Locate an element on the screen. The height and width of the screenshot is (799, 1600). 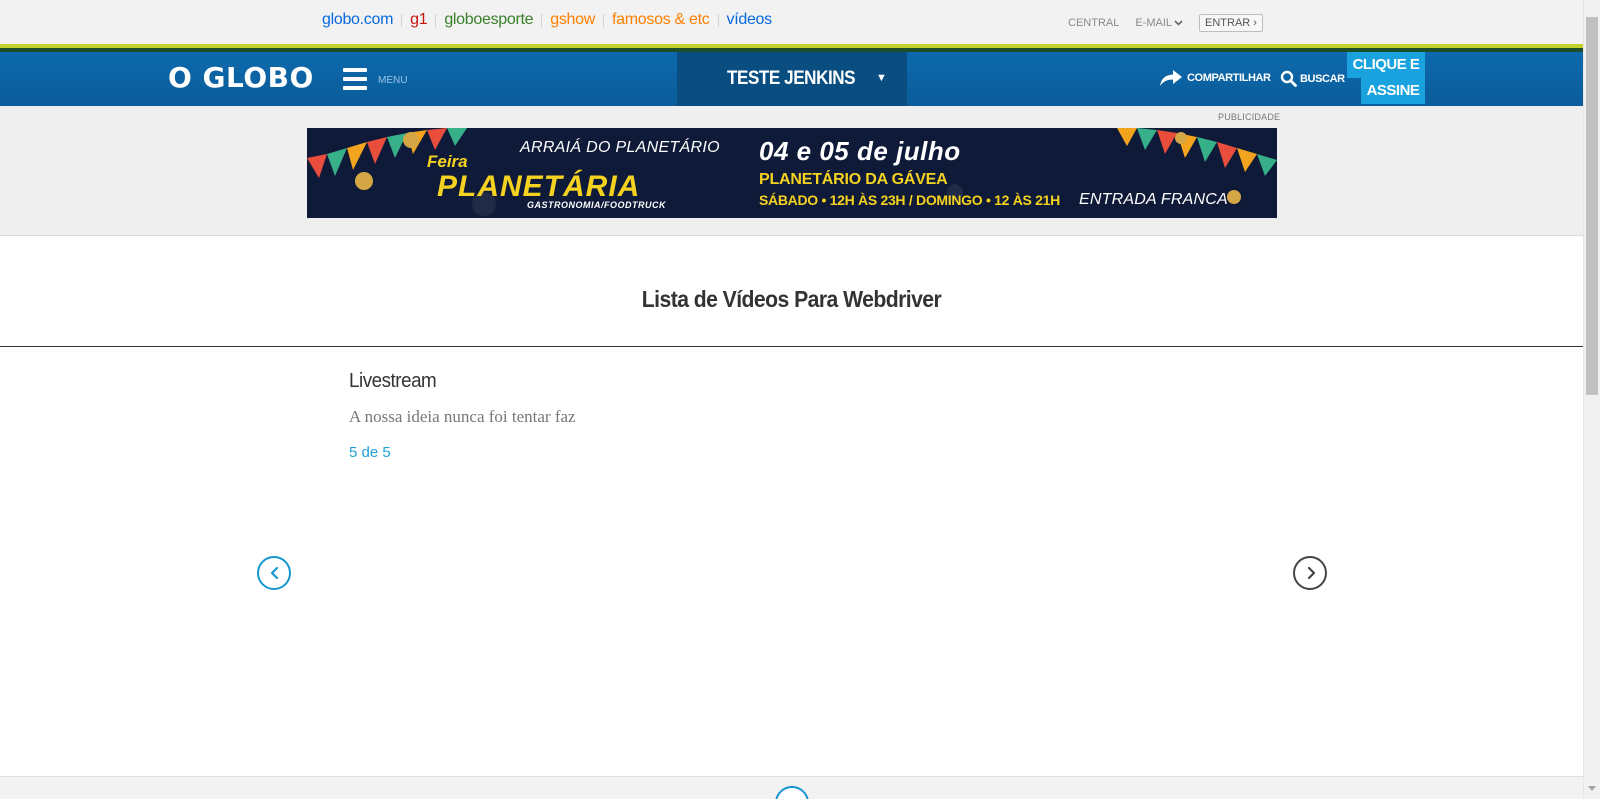
ad-date-text: 04 e 05 de julho is located at coordinates (860, 151).